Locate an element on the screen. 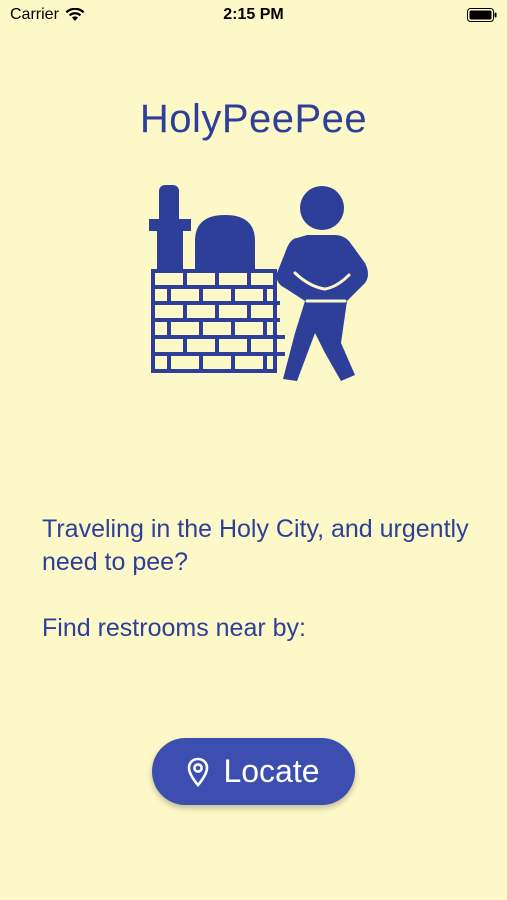 The height and width of the screenshot is (900, 507). locate-button-label: Locate is located at coordinates (271, 771).